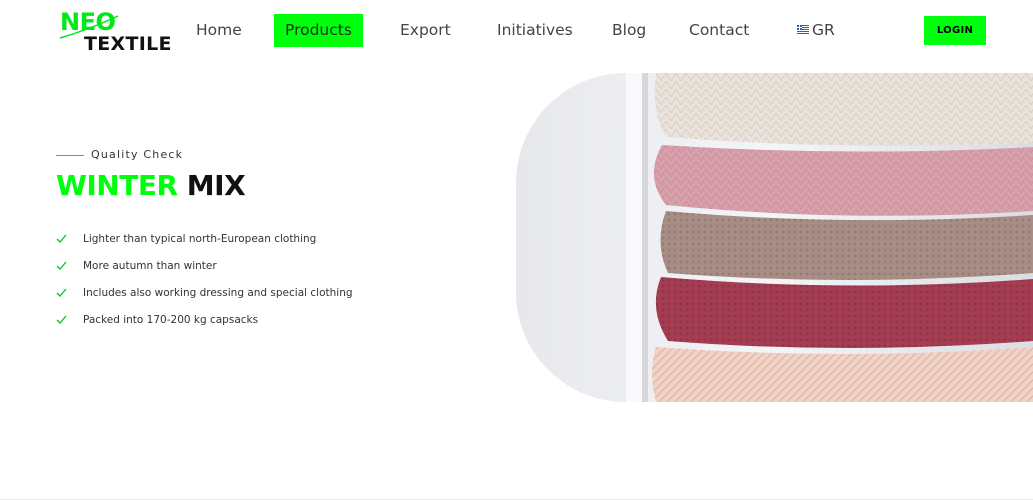  What do you see at coordinates (137, 154) in the screenshot?
I see `eyebrow-label: Quality Check` at bounding box center [137, 154].